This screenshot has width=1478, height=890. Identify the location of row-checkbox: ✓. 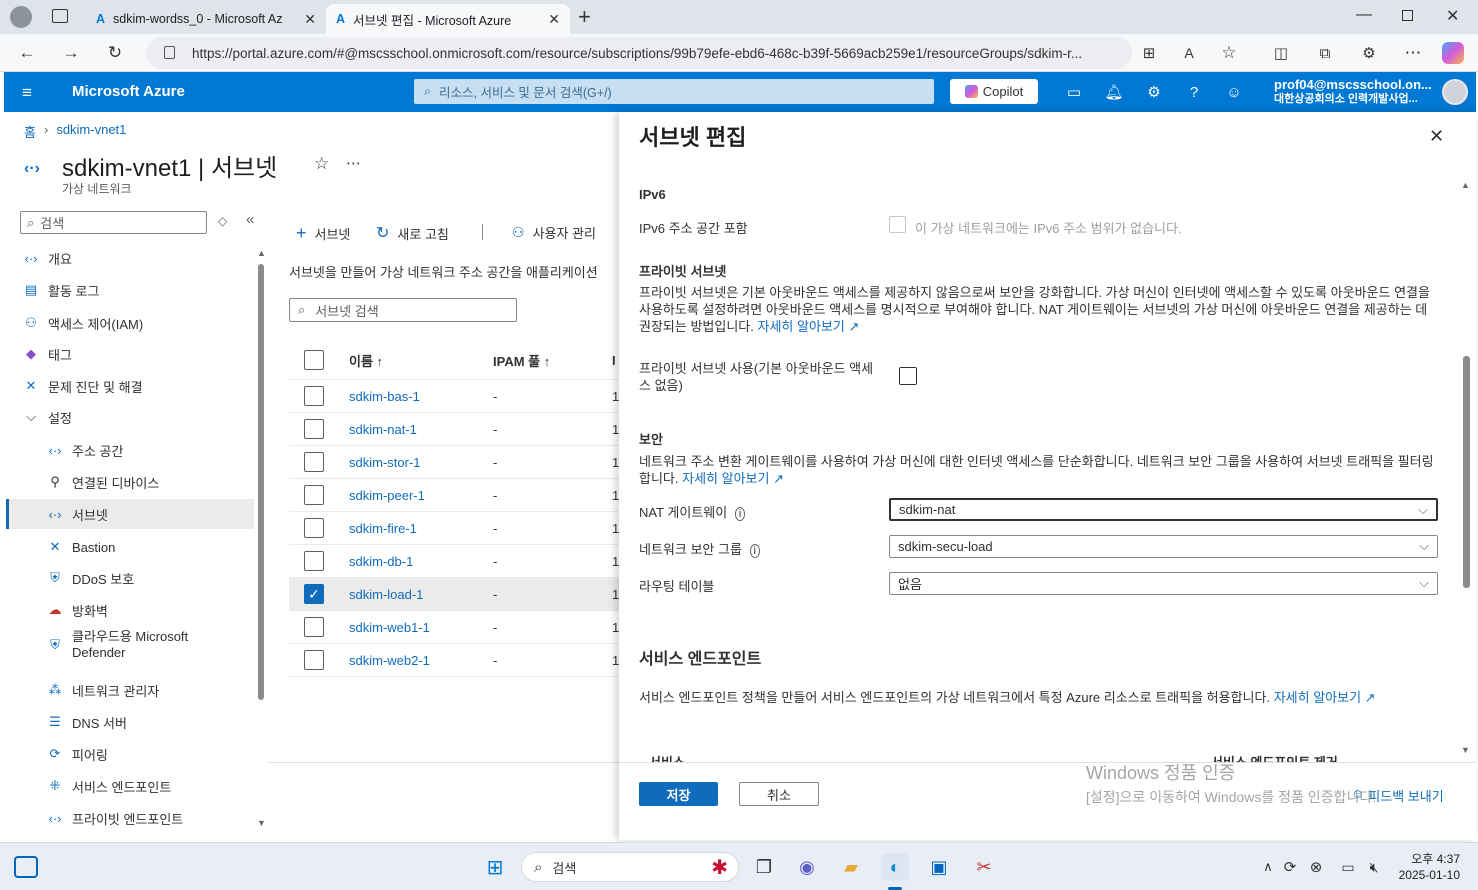
(314, 594).